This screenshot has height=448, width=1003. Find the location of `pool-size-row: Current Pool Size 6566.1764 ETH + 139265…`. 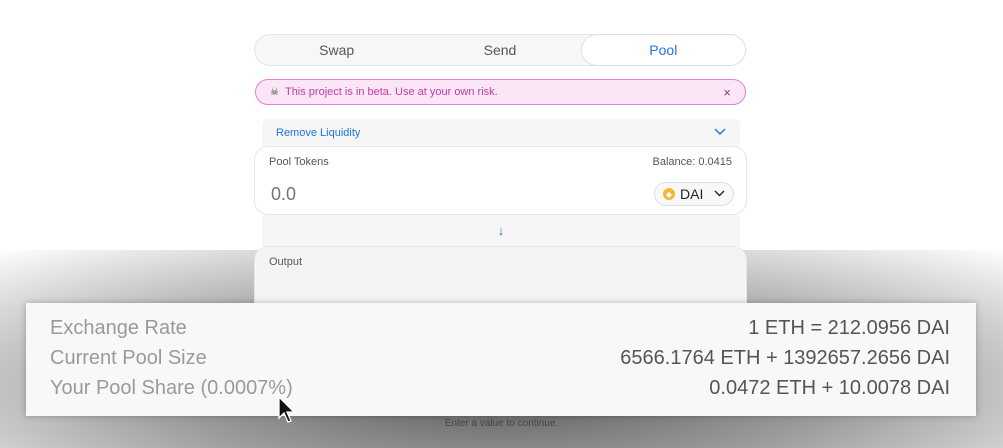

pool-size-row: Current Pool Size 6566.1764 ETH + 139265… is located at coordinates (500, 358).